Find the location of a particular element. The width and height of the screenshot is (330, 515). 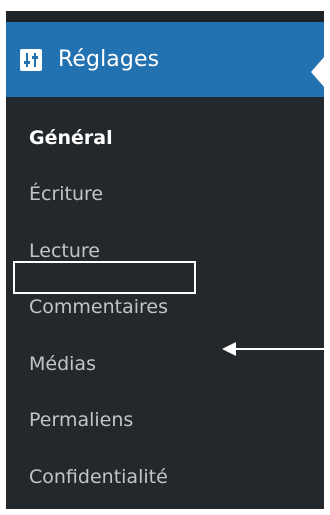

current-menu-notch is located at coordinates (318, 72).